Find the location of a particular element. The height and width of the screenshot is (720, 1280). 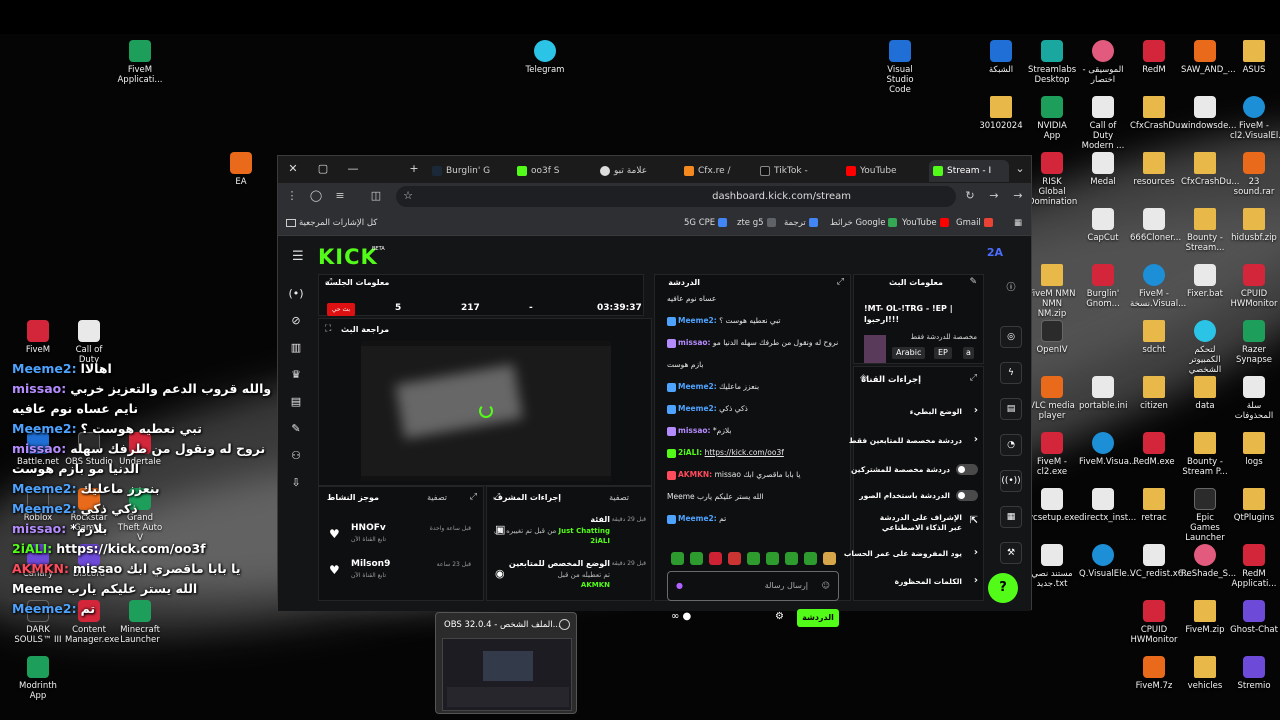

user-avatar: 2A is located at coordinates (995, 252).